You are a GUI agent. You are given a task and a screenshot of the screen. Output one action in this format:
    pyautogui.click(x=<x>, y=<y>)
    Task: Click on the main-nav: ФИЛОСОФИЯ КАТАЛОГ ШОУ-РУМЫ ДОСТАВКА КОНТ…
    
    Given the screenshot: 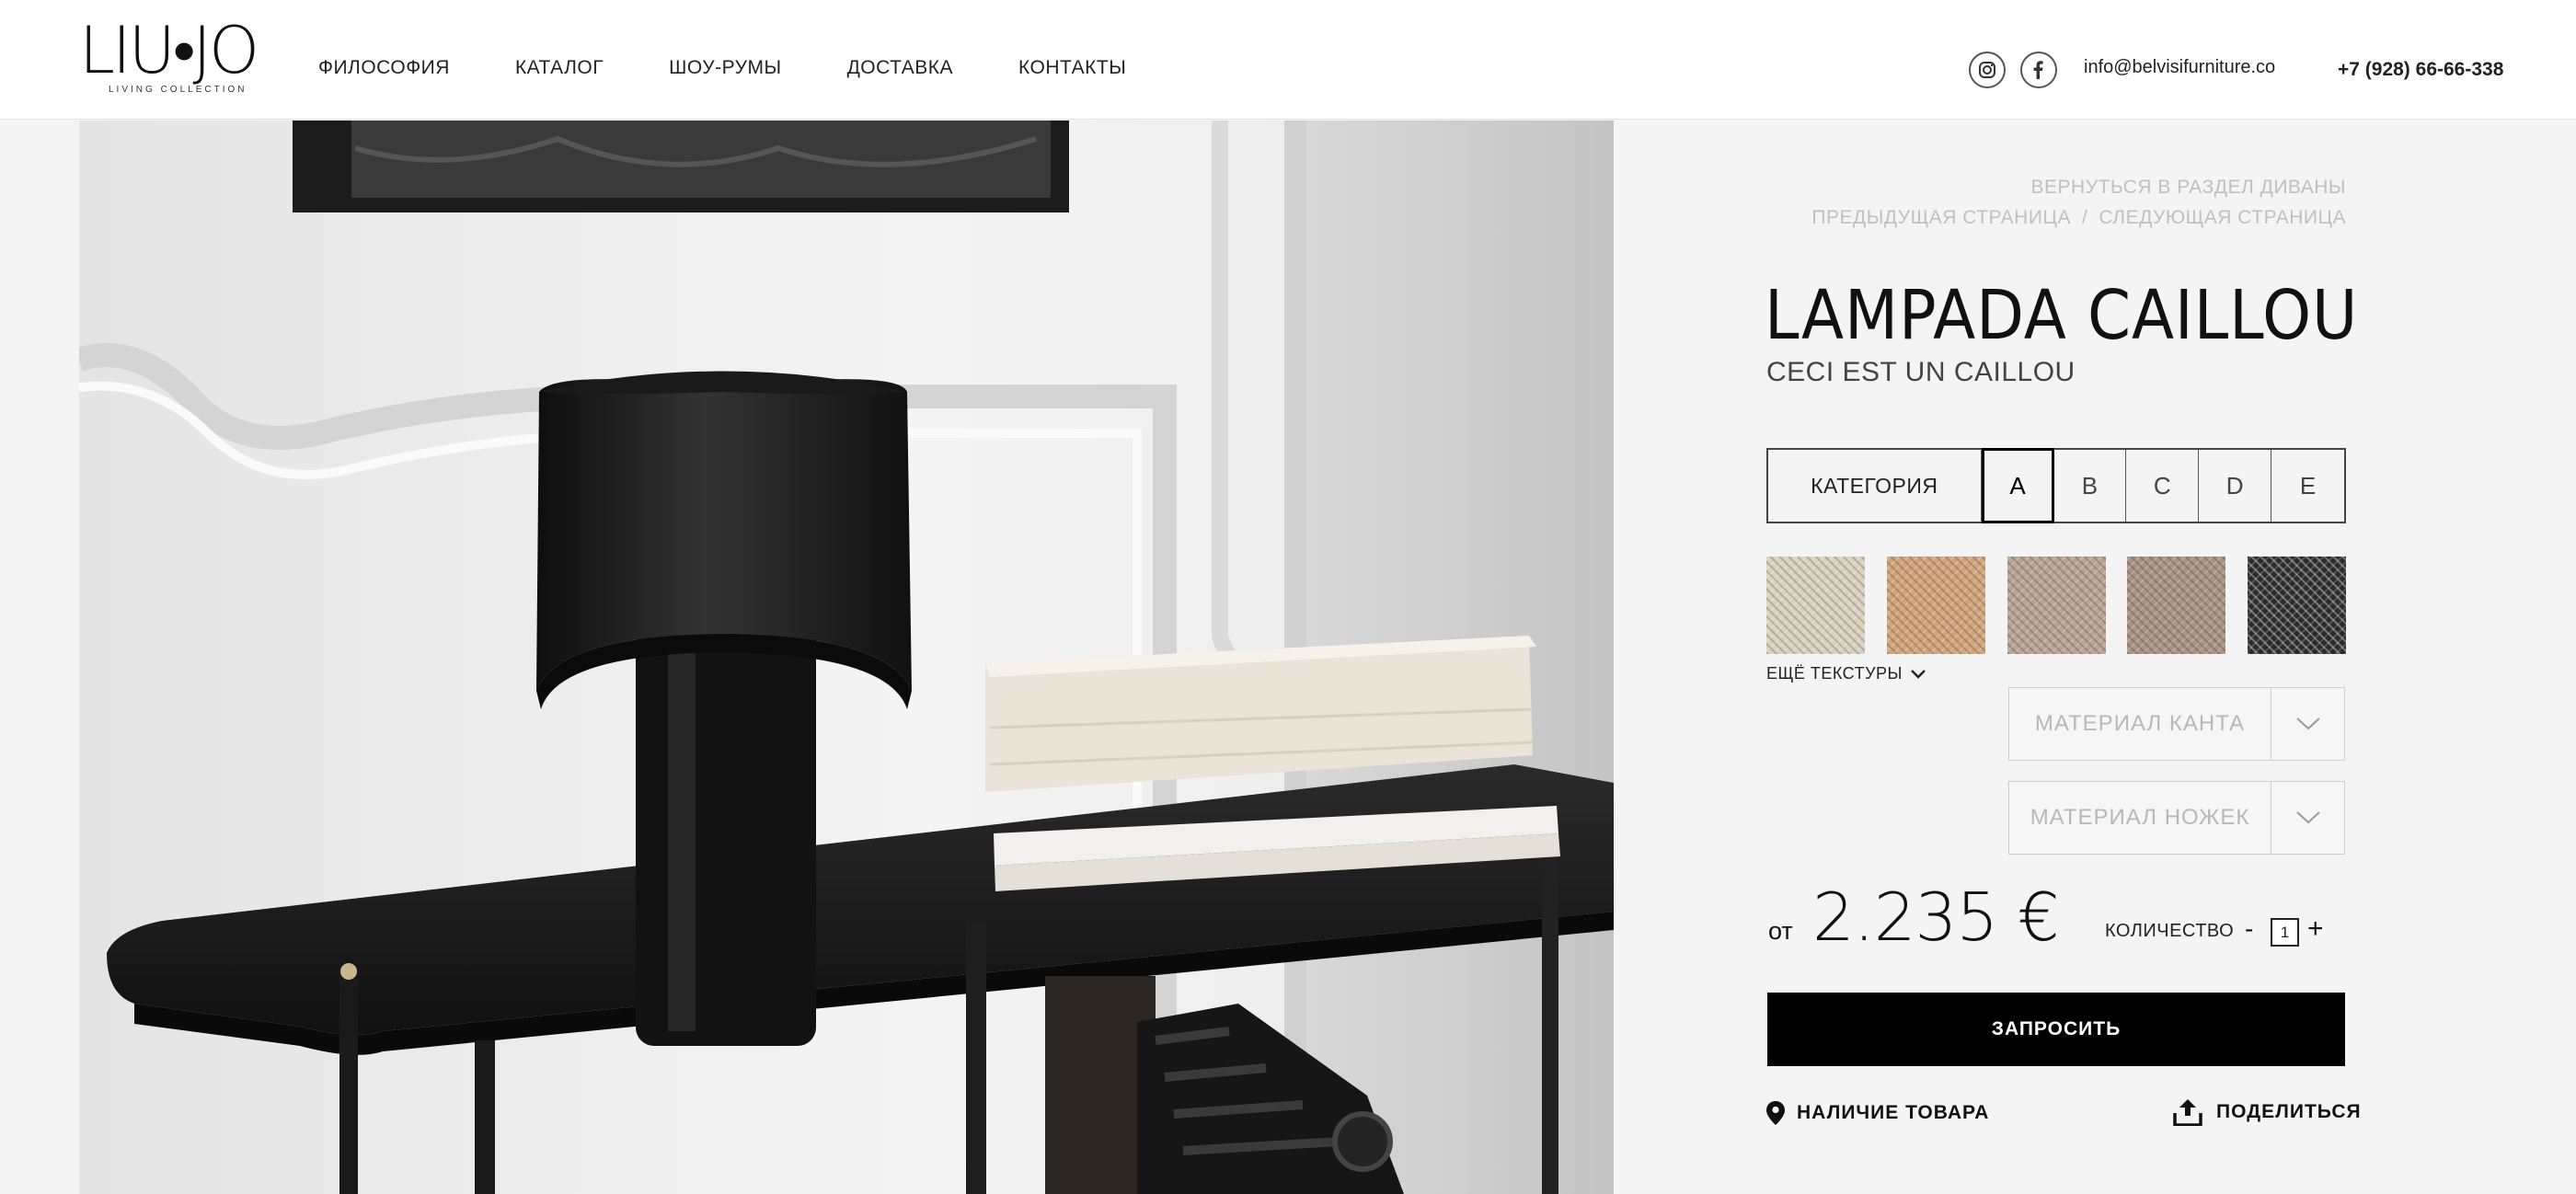 What is the action you would take?
    pyautogui.click(x=754, y=68)
    